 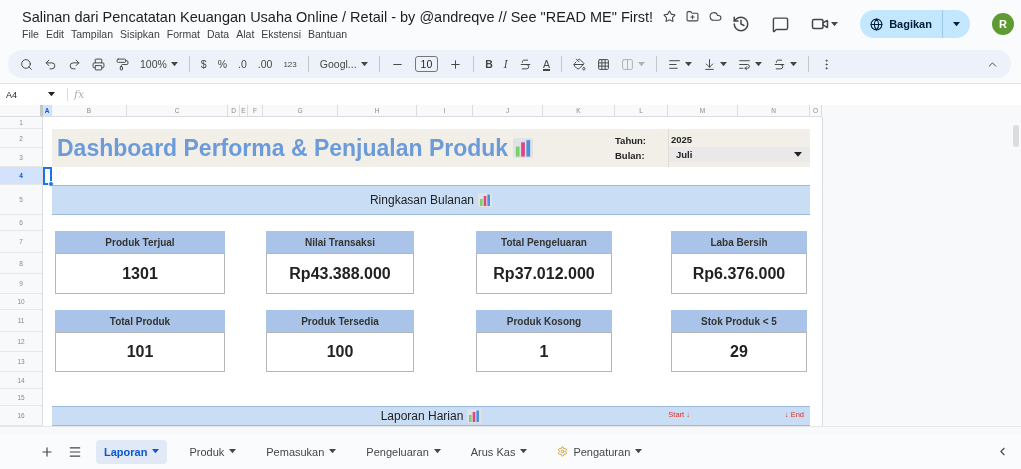 What do you see at coordinates (781, 24) in the screenshot?
I see `comment-icon` at bounding box center [781, 24].